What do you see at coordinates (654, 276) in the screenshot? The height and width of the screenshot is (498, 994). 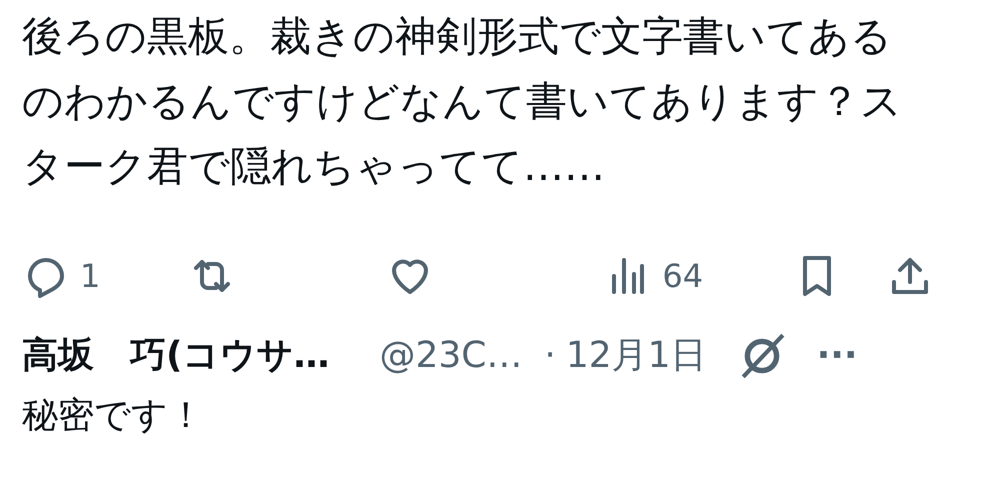 I see `views-button: 64` at bounding box center [654, 276].